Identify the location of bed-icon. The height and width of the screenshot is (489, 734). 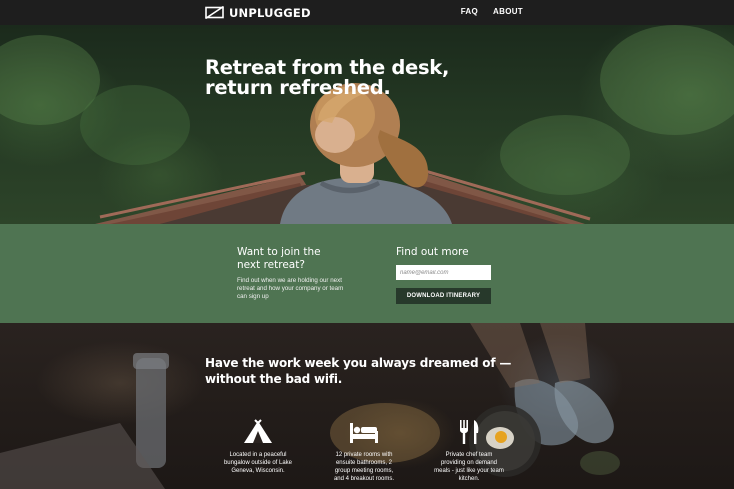
(364, 433).